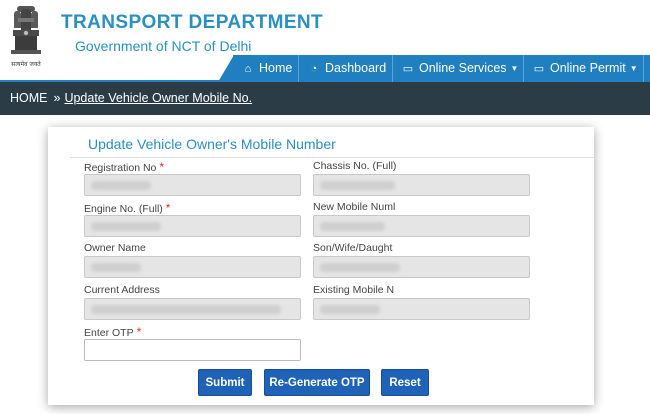 The width and height of the screenshot is (650, 414). I want to click on engine-no-label: Engine No. (Full) *, so click(127, 208).